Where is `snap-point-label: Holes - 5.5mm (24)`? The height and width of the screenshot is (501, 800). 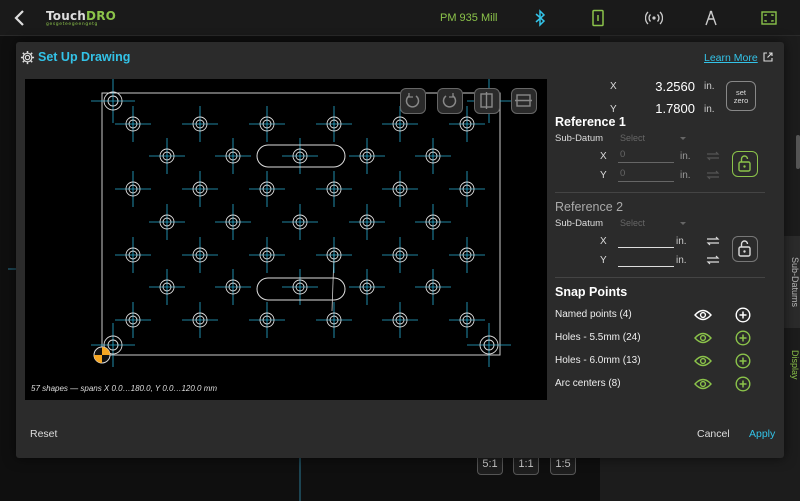
snap-point-label: Holes - 5.5mm (24) is located at coordinates (598, 337).